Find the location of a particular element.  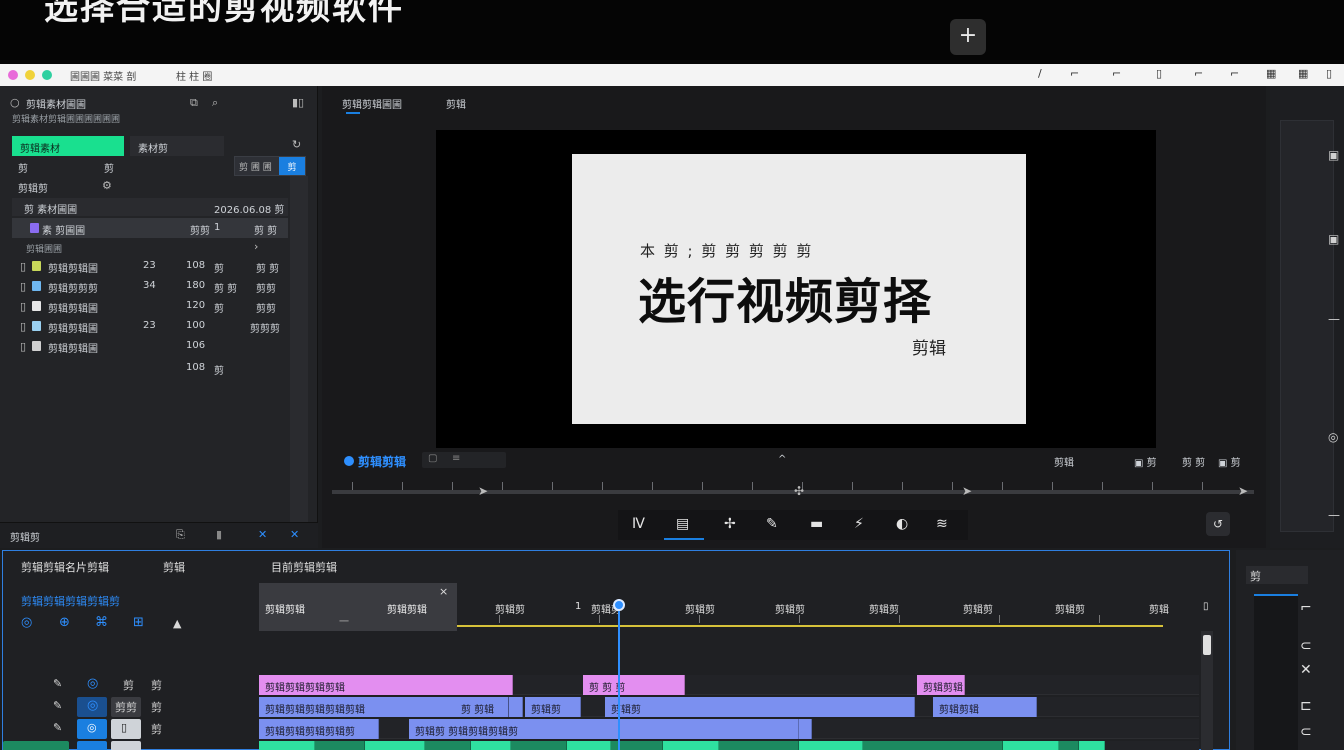

timeline-clip: 剪辑剪辑 is located at coordinates (985, 707).